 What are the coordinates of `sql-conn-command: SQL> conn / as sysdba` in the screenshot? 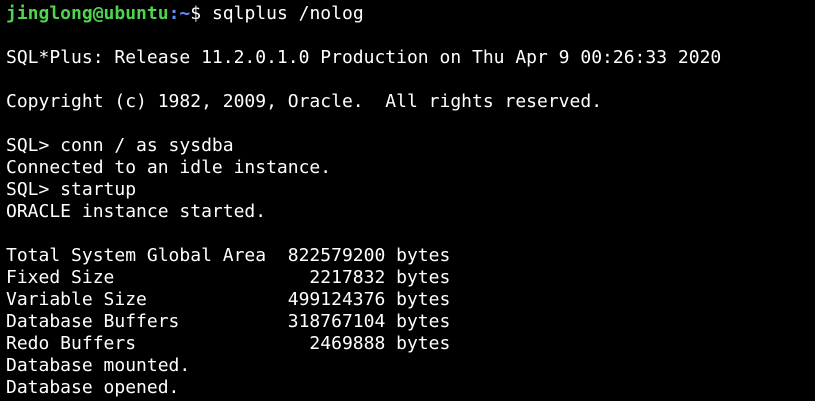 It's located at (120, 145).